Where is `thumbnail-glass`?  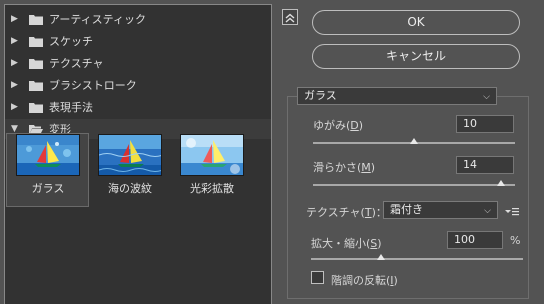
thumbnail-glass is located at coordinates (48, 155).